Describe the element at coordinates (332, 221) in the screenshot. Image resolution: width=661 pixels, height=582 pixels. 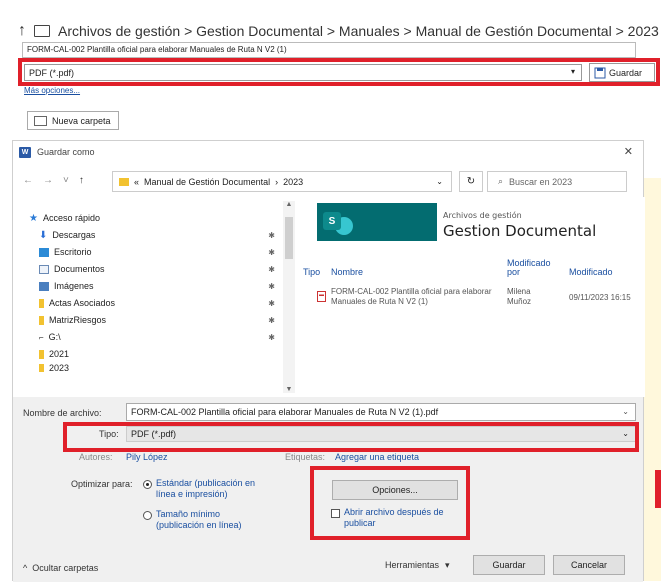
I see `sharepoint-icon: S` at that location.